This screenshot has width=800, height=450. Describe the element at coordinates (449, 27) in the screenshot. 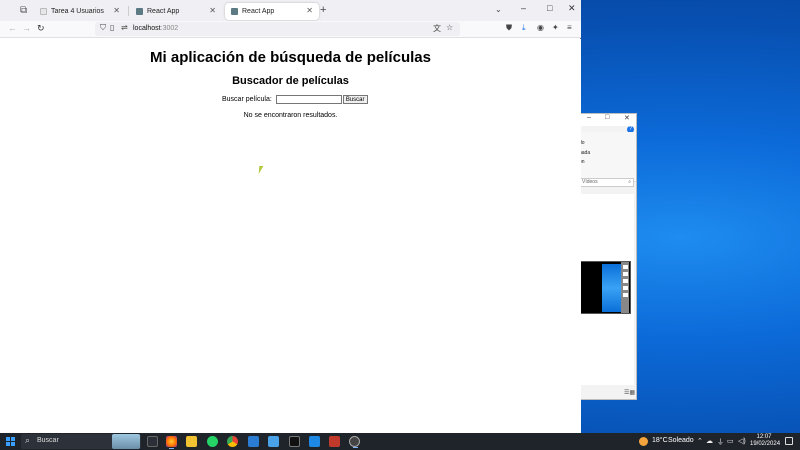

I see `bookmark-star-icon: ☆` at that location.